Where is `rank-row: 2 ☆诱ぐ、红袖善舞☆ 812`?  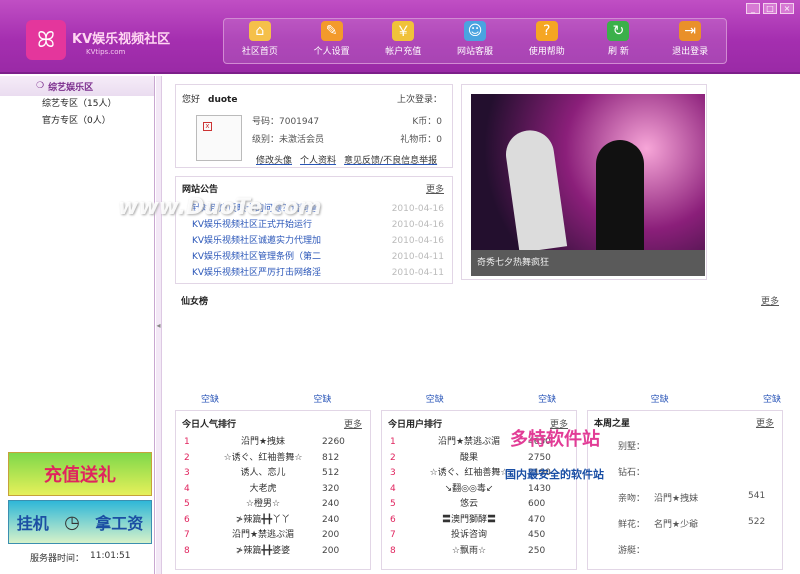 rank-row: 2 ☆诱ぐ、红袖善舞☆ 812 is located at coordinates (273, 459).